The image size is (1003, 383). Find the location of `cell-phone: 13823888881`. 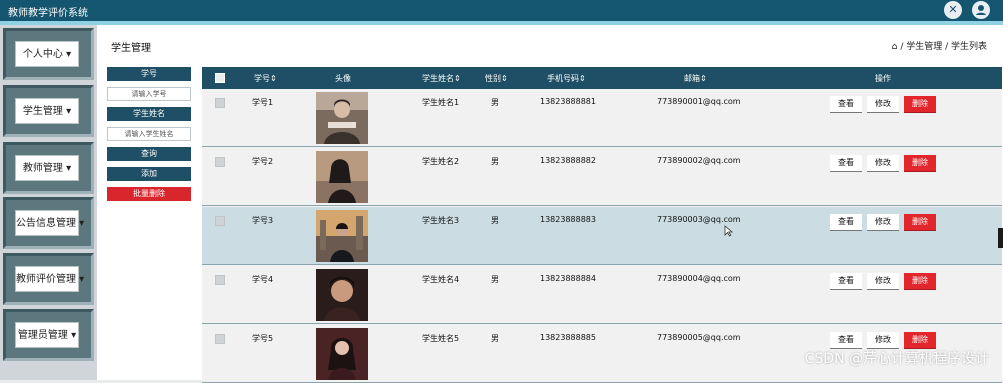

cell-phone: 13823888881 is located at coordinates (568, 101).